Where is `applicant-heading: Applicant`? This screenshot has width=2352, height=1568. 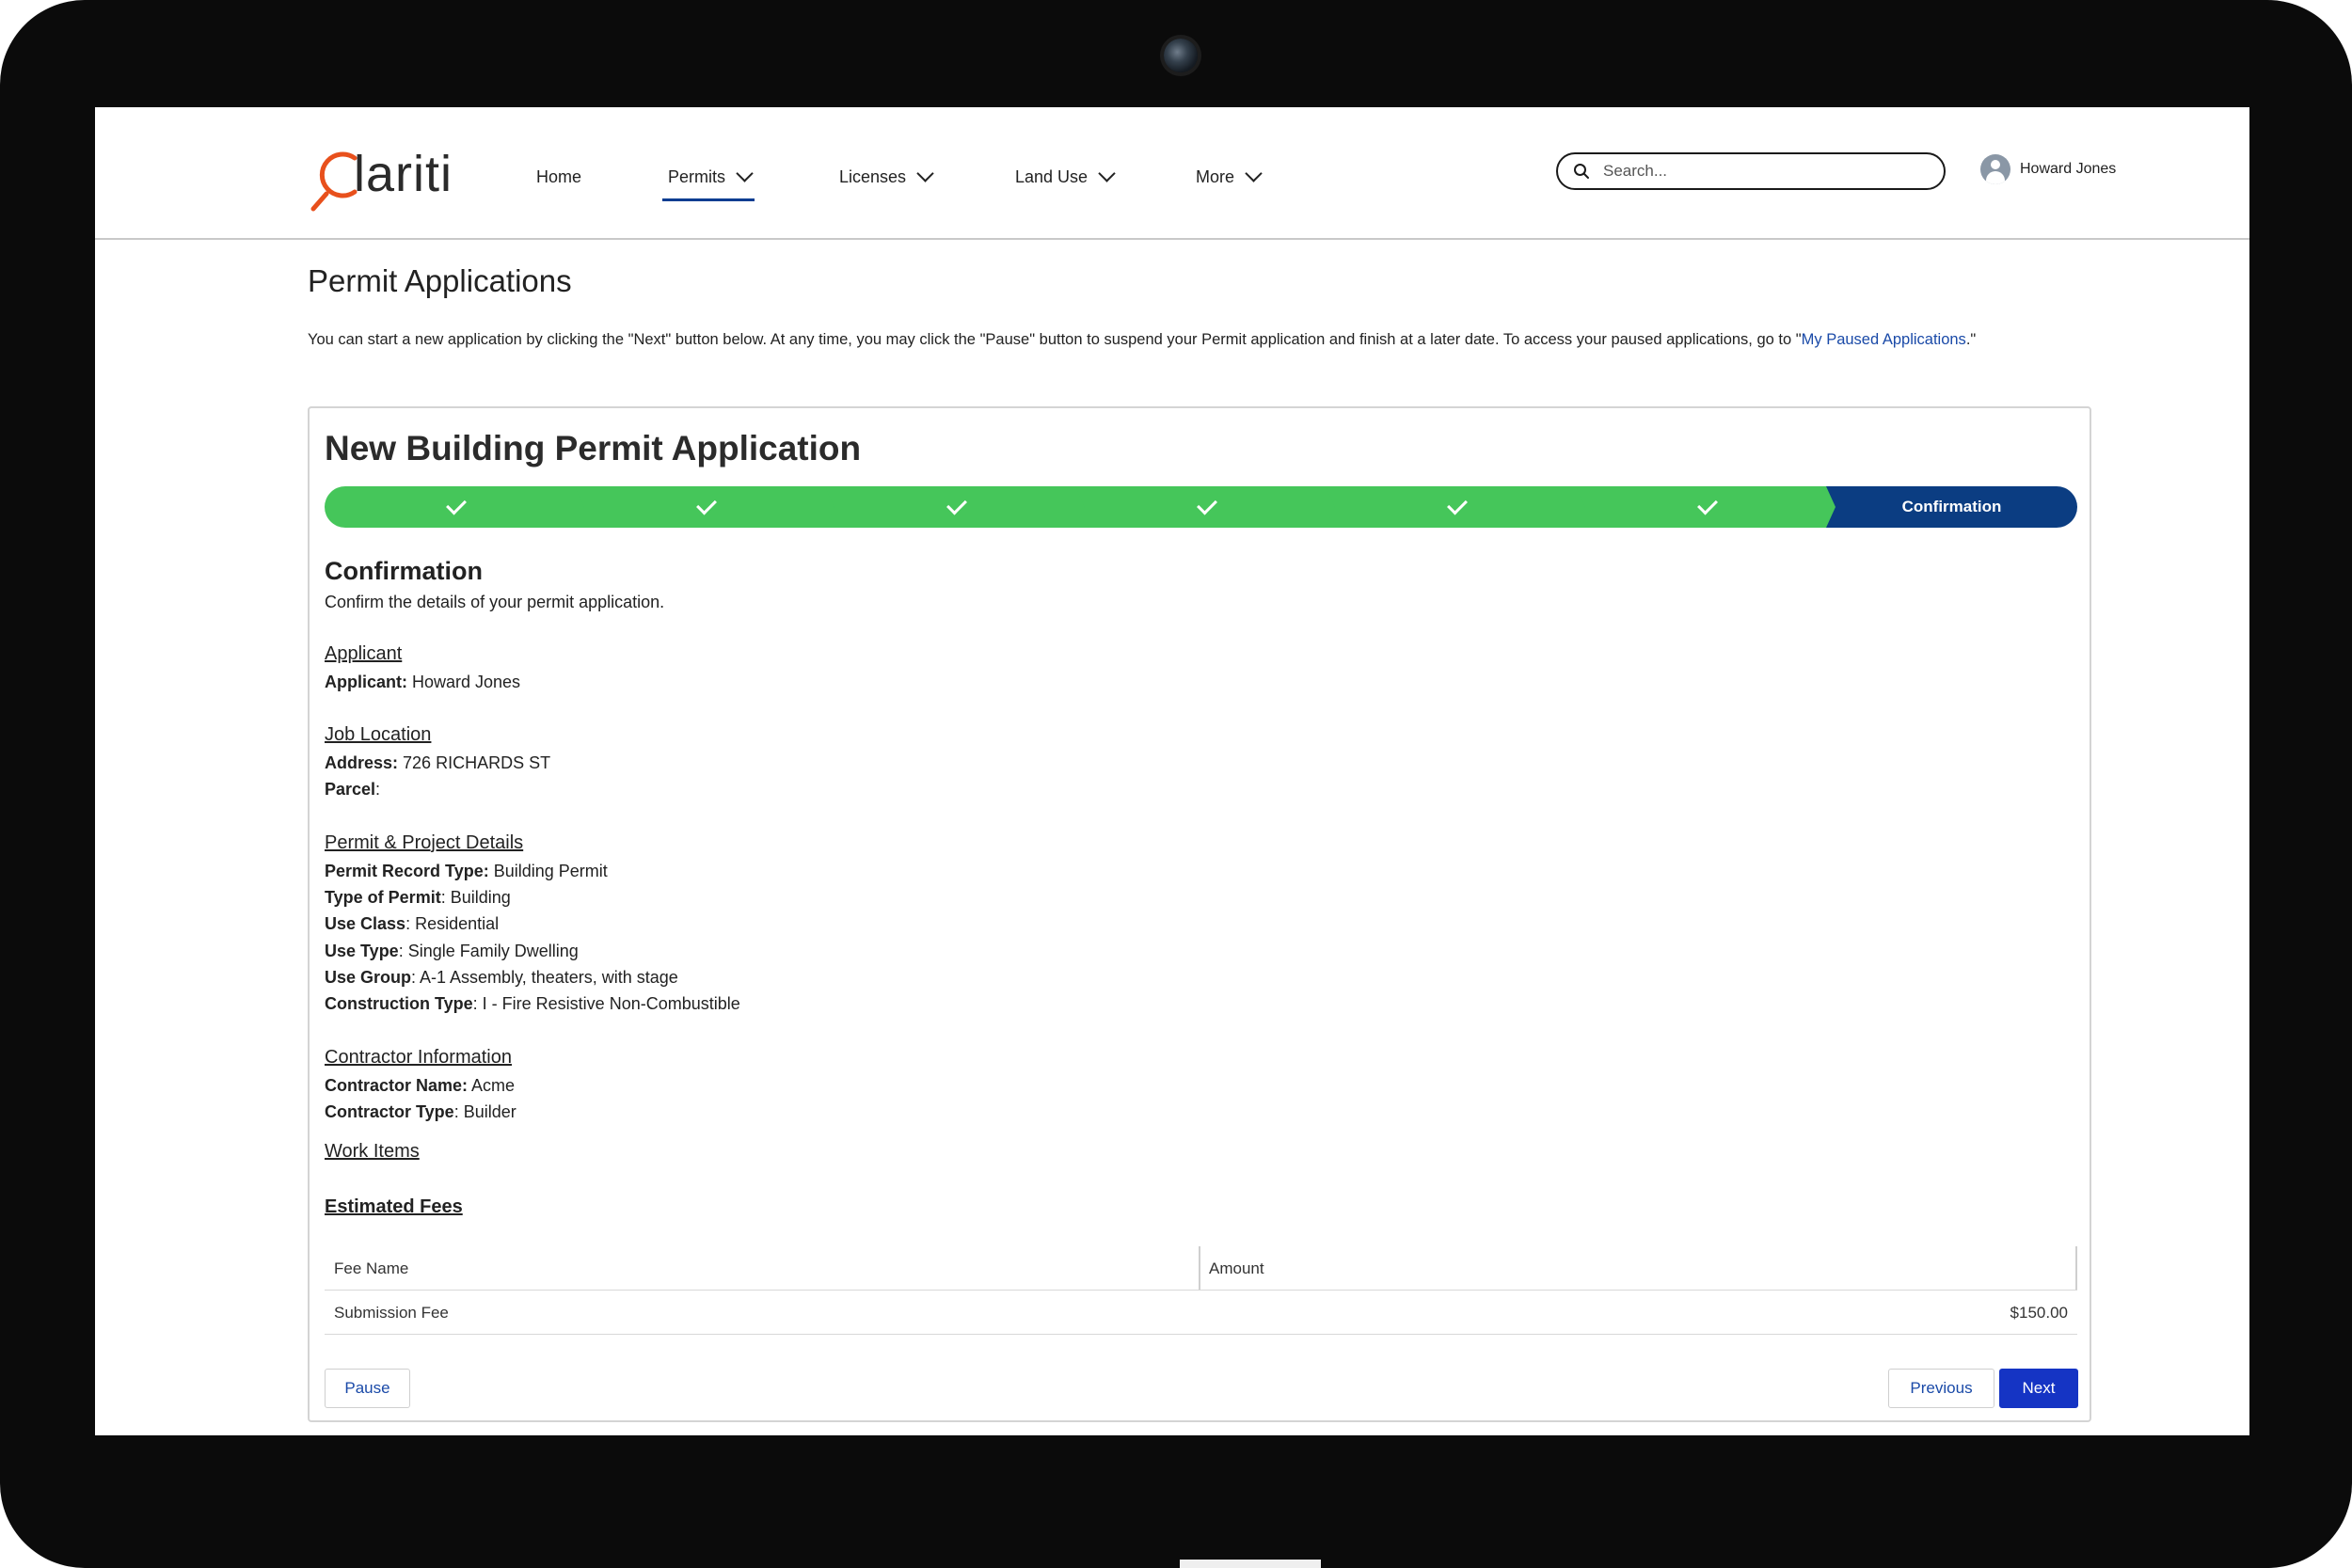 applicant-heading: Applicant is located at coordinates (364, 653).